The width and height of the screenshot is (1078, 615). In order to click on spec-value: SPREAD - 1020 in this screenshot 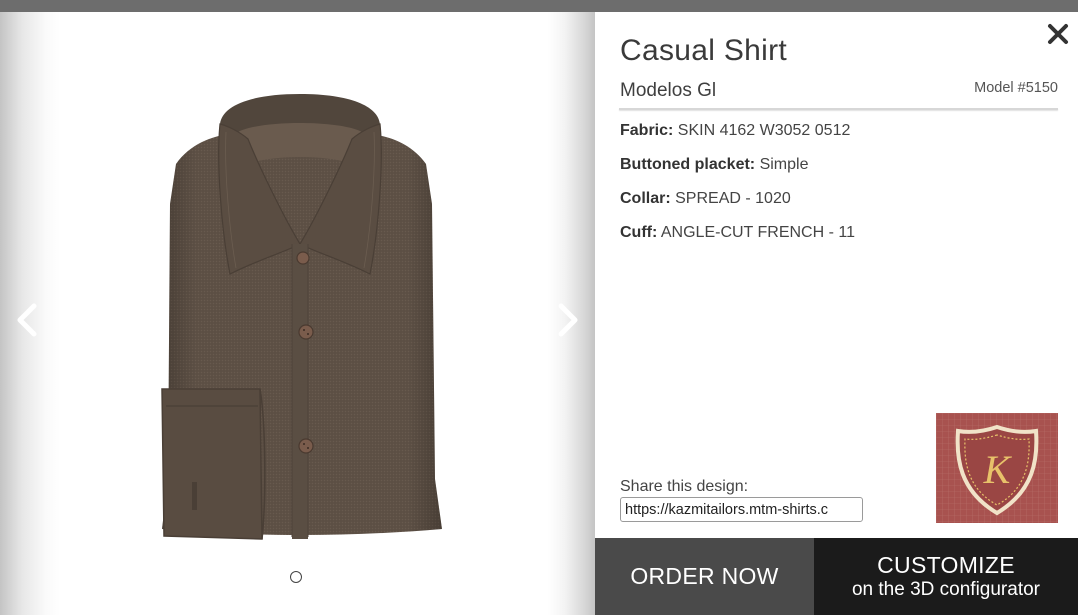, I will do `click(733, 198)`.